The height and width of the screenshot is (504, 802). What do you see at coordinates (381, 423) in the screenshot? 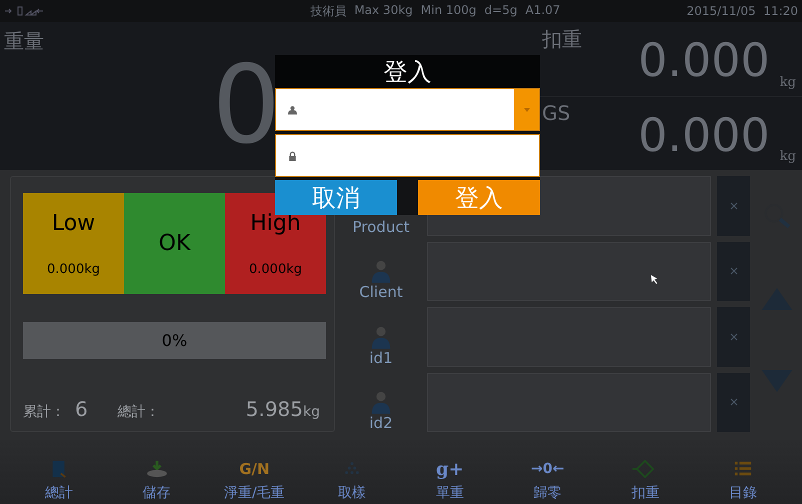
I see `field-label: id2` at bounding box center [381, 423].